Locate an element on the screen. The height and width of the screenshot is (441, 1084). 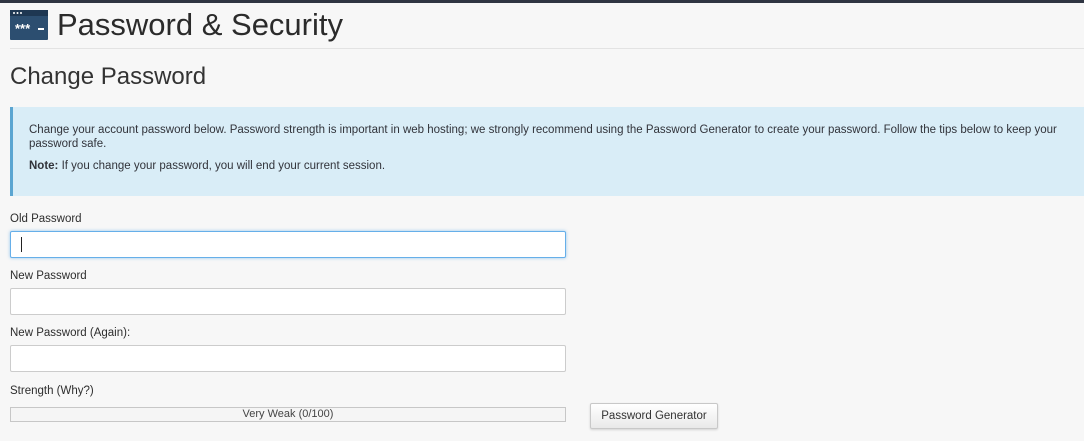
password-generator-button: Password Generator is located at coordinates (654, 416).